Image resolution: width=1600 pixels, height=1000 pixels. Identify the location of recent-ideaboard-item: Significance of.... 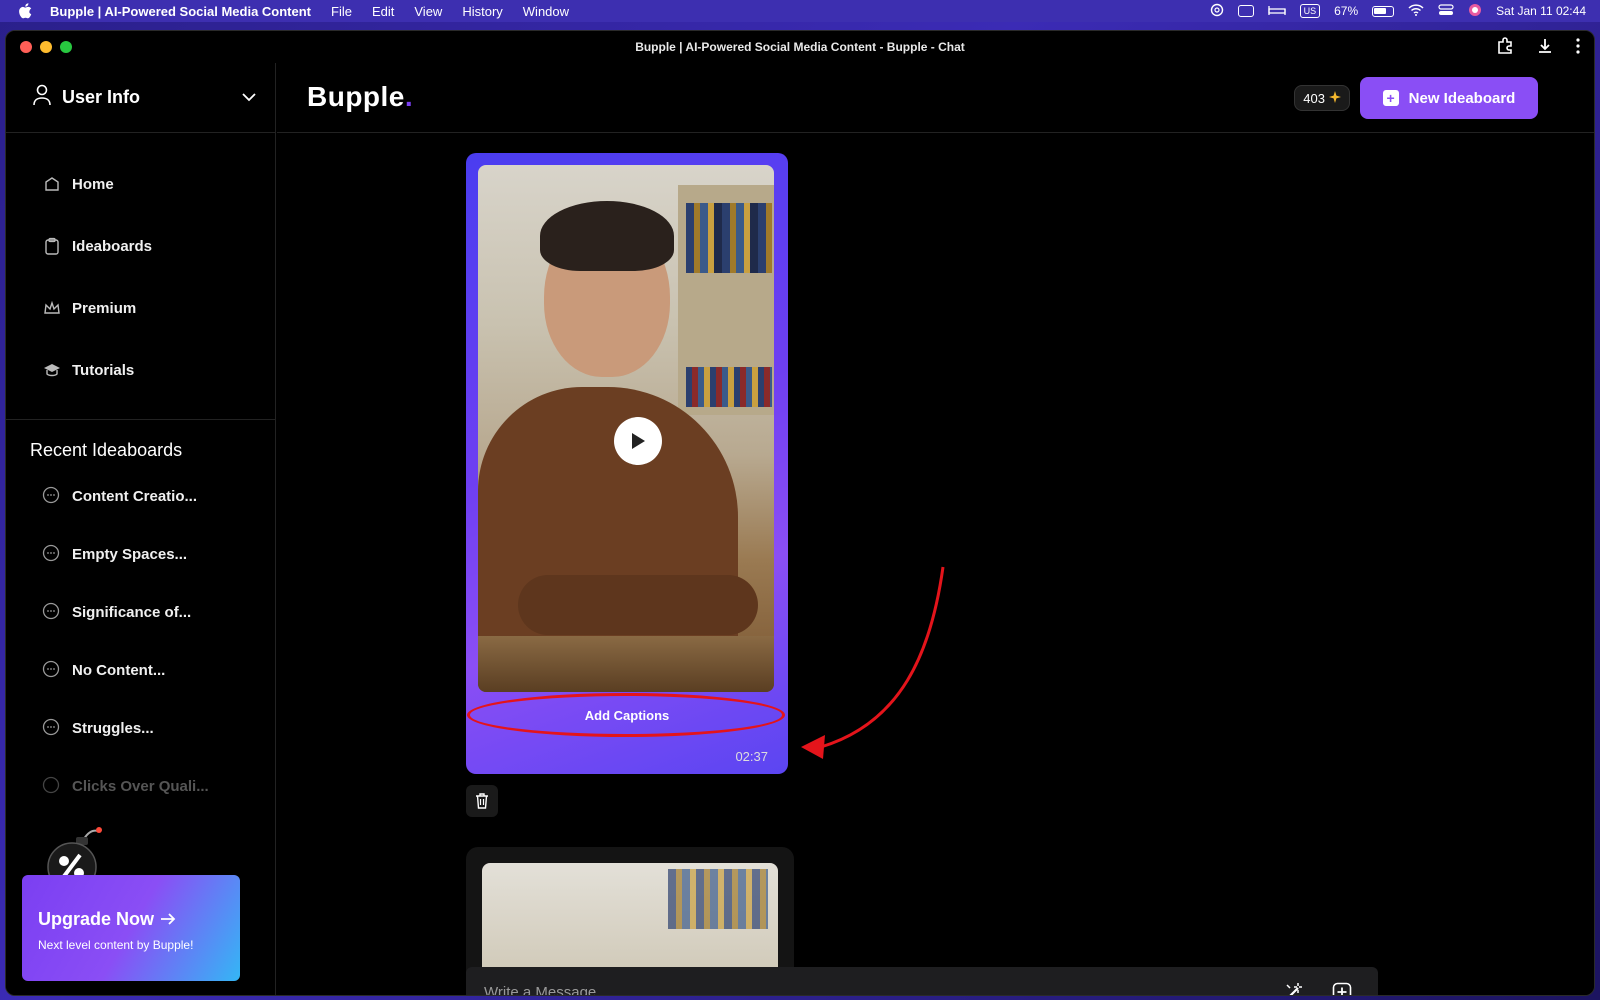
(140, 612).